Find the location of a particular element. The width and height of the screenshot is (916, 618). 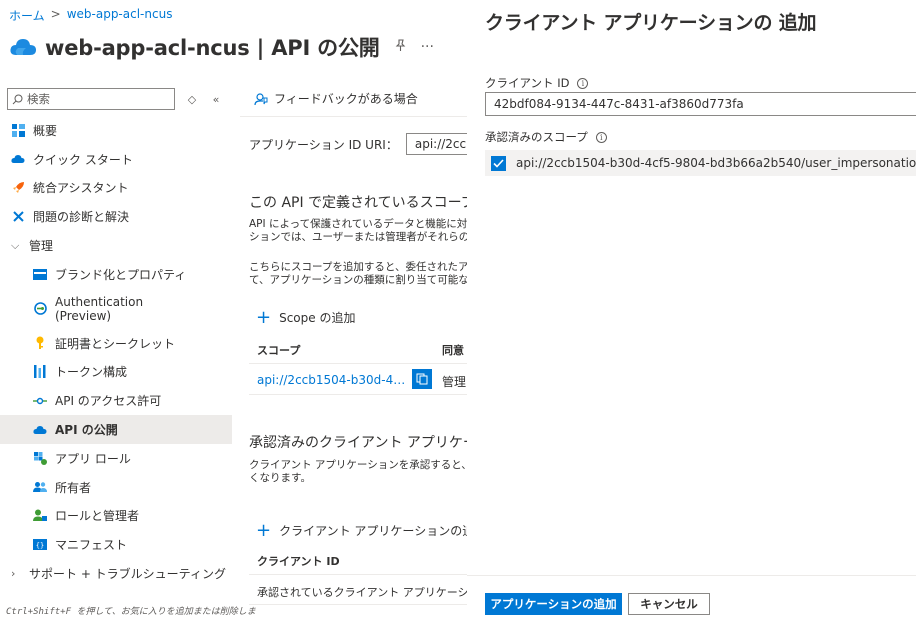

key-icon is located at coordinates (40, 343).